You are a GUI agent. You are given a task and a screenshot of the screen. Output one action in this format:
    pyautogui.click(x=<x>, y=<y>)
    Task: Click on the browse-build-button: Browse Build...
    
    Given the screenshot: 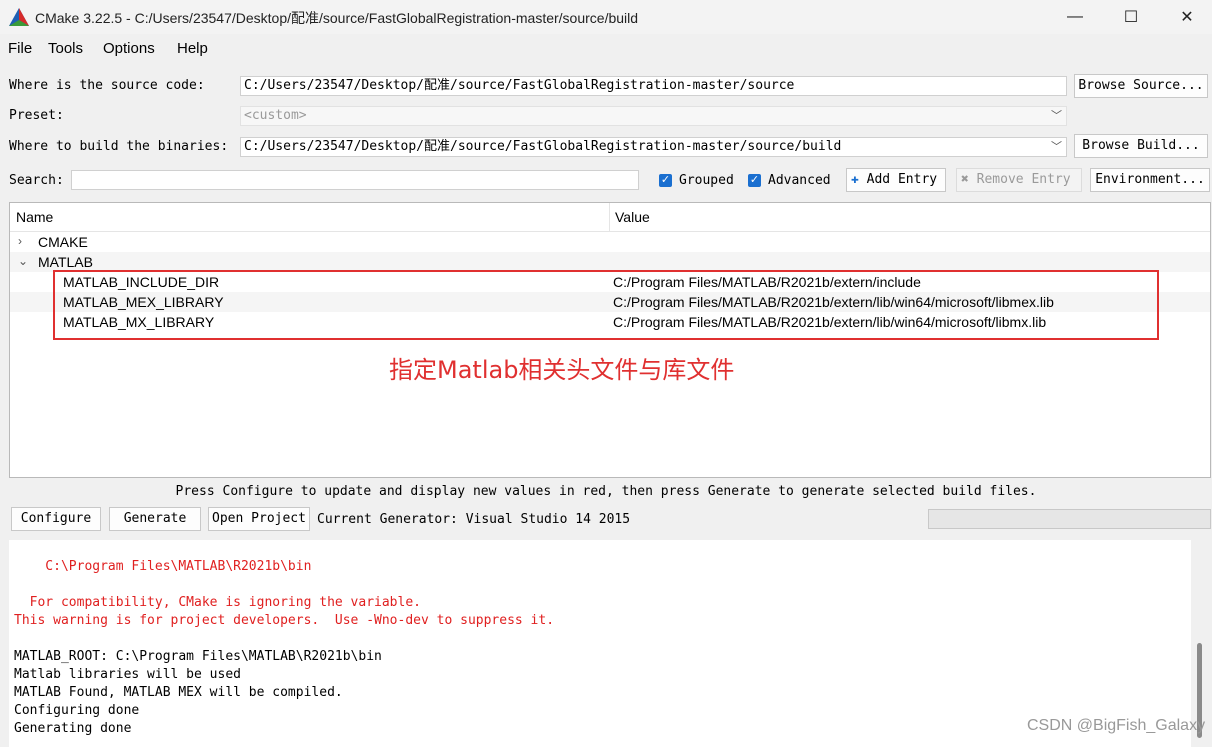 What is the action you would take?
    pyautogui.click(x=1141, y=146)
    